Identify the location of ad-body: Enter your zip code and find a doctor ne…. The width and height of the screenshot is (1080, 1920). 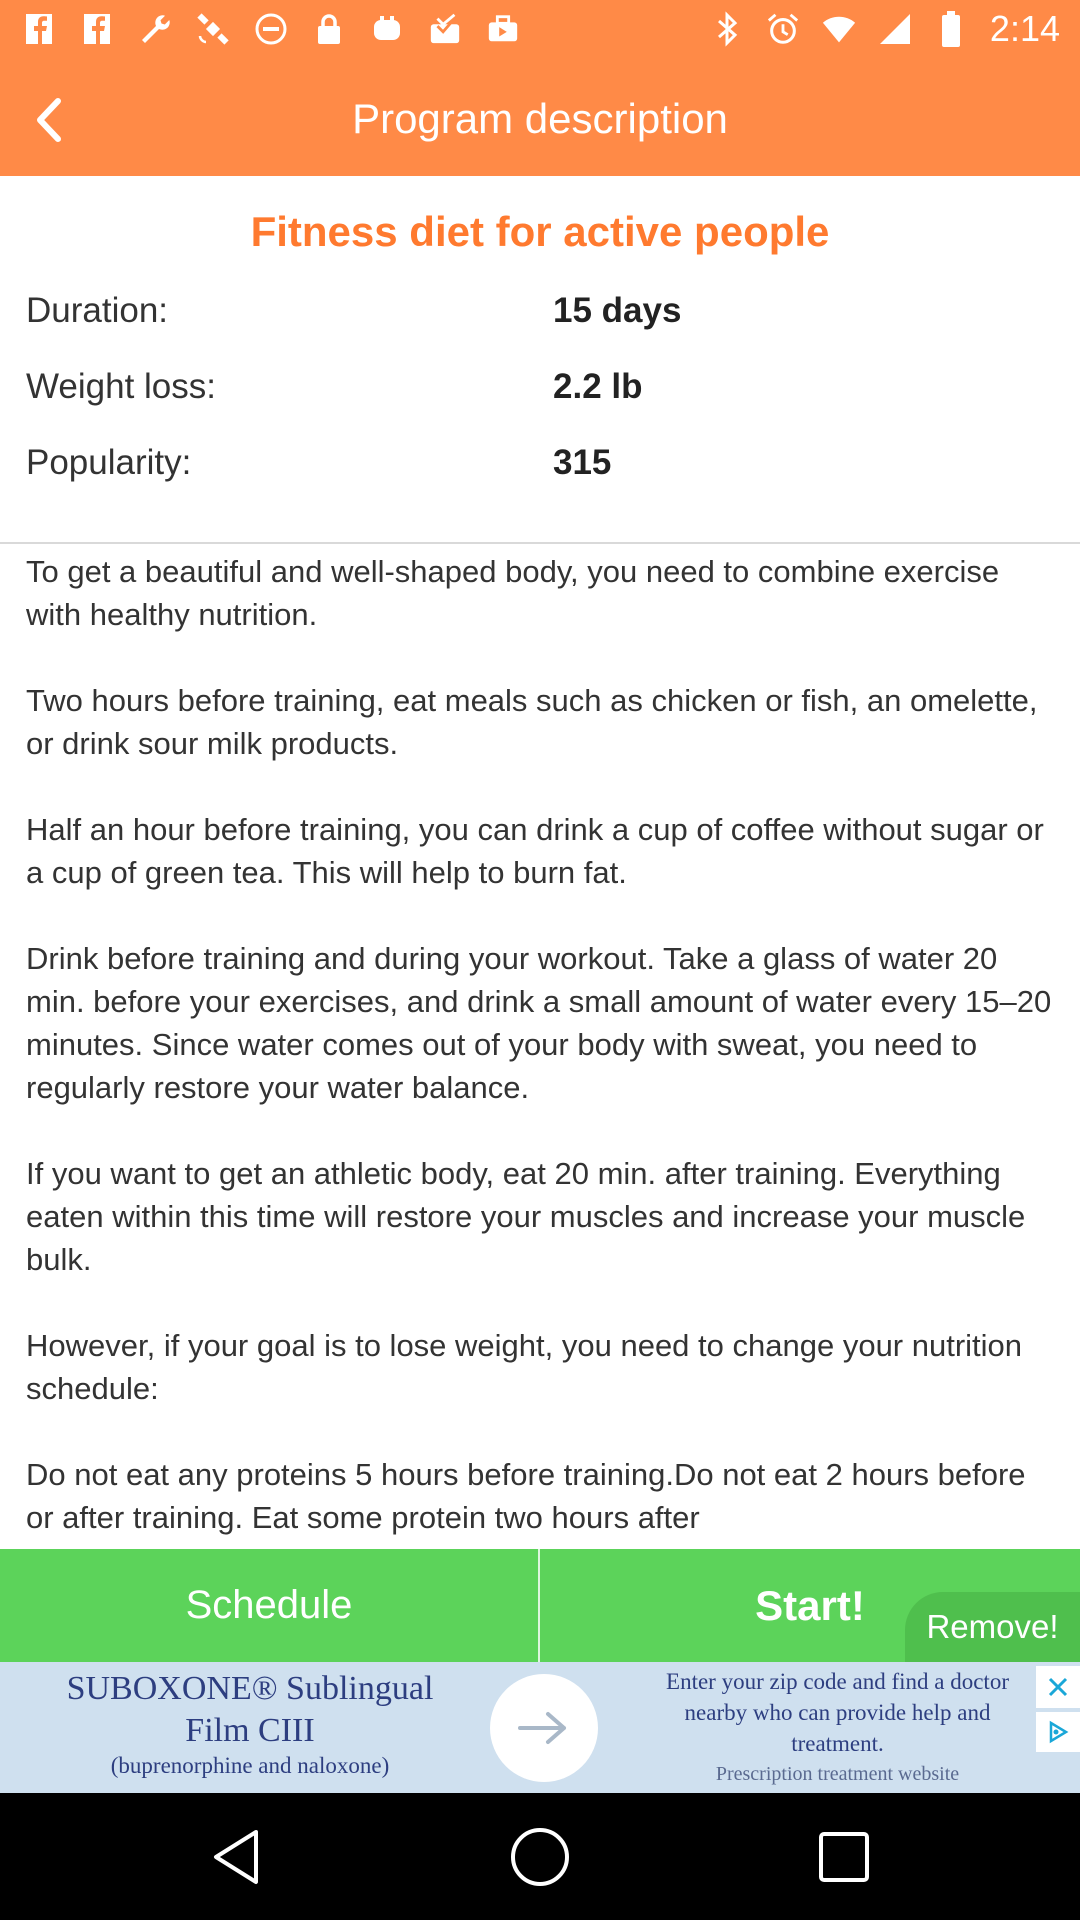
(837, 1727).